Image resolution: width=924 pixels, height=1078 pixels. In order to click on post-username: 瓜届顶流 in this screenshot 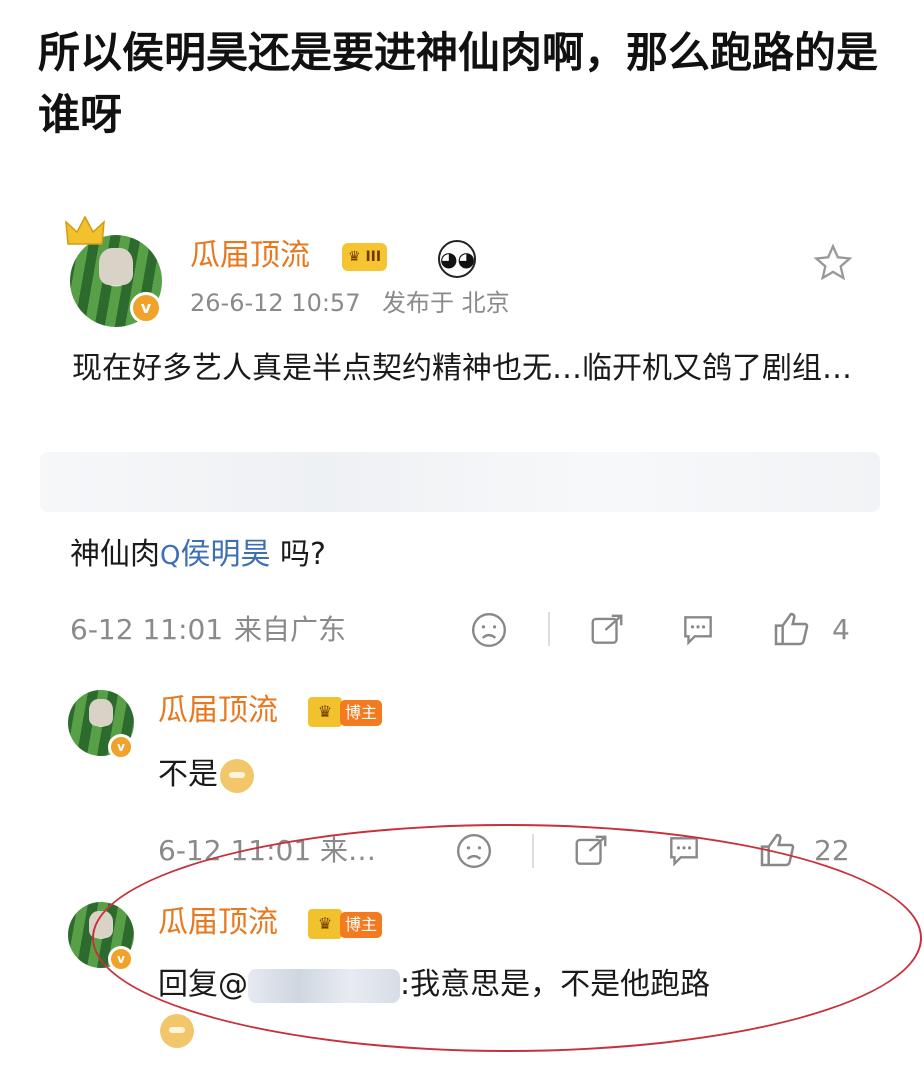, I will do `click(250, 256)`.